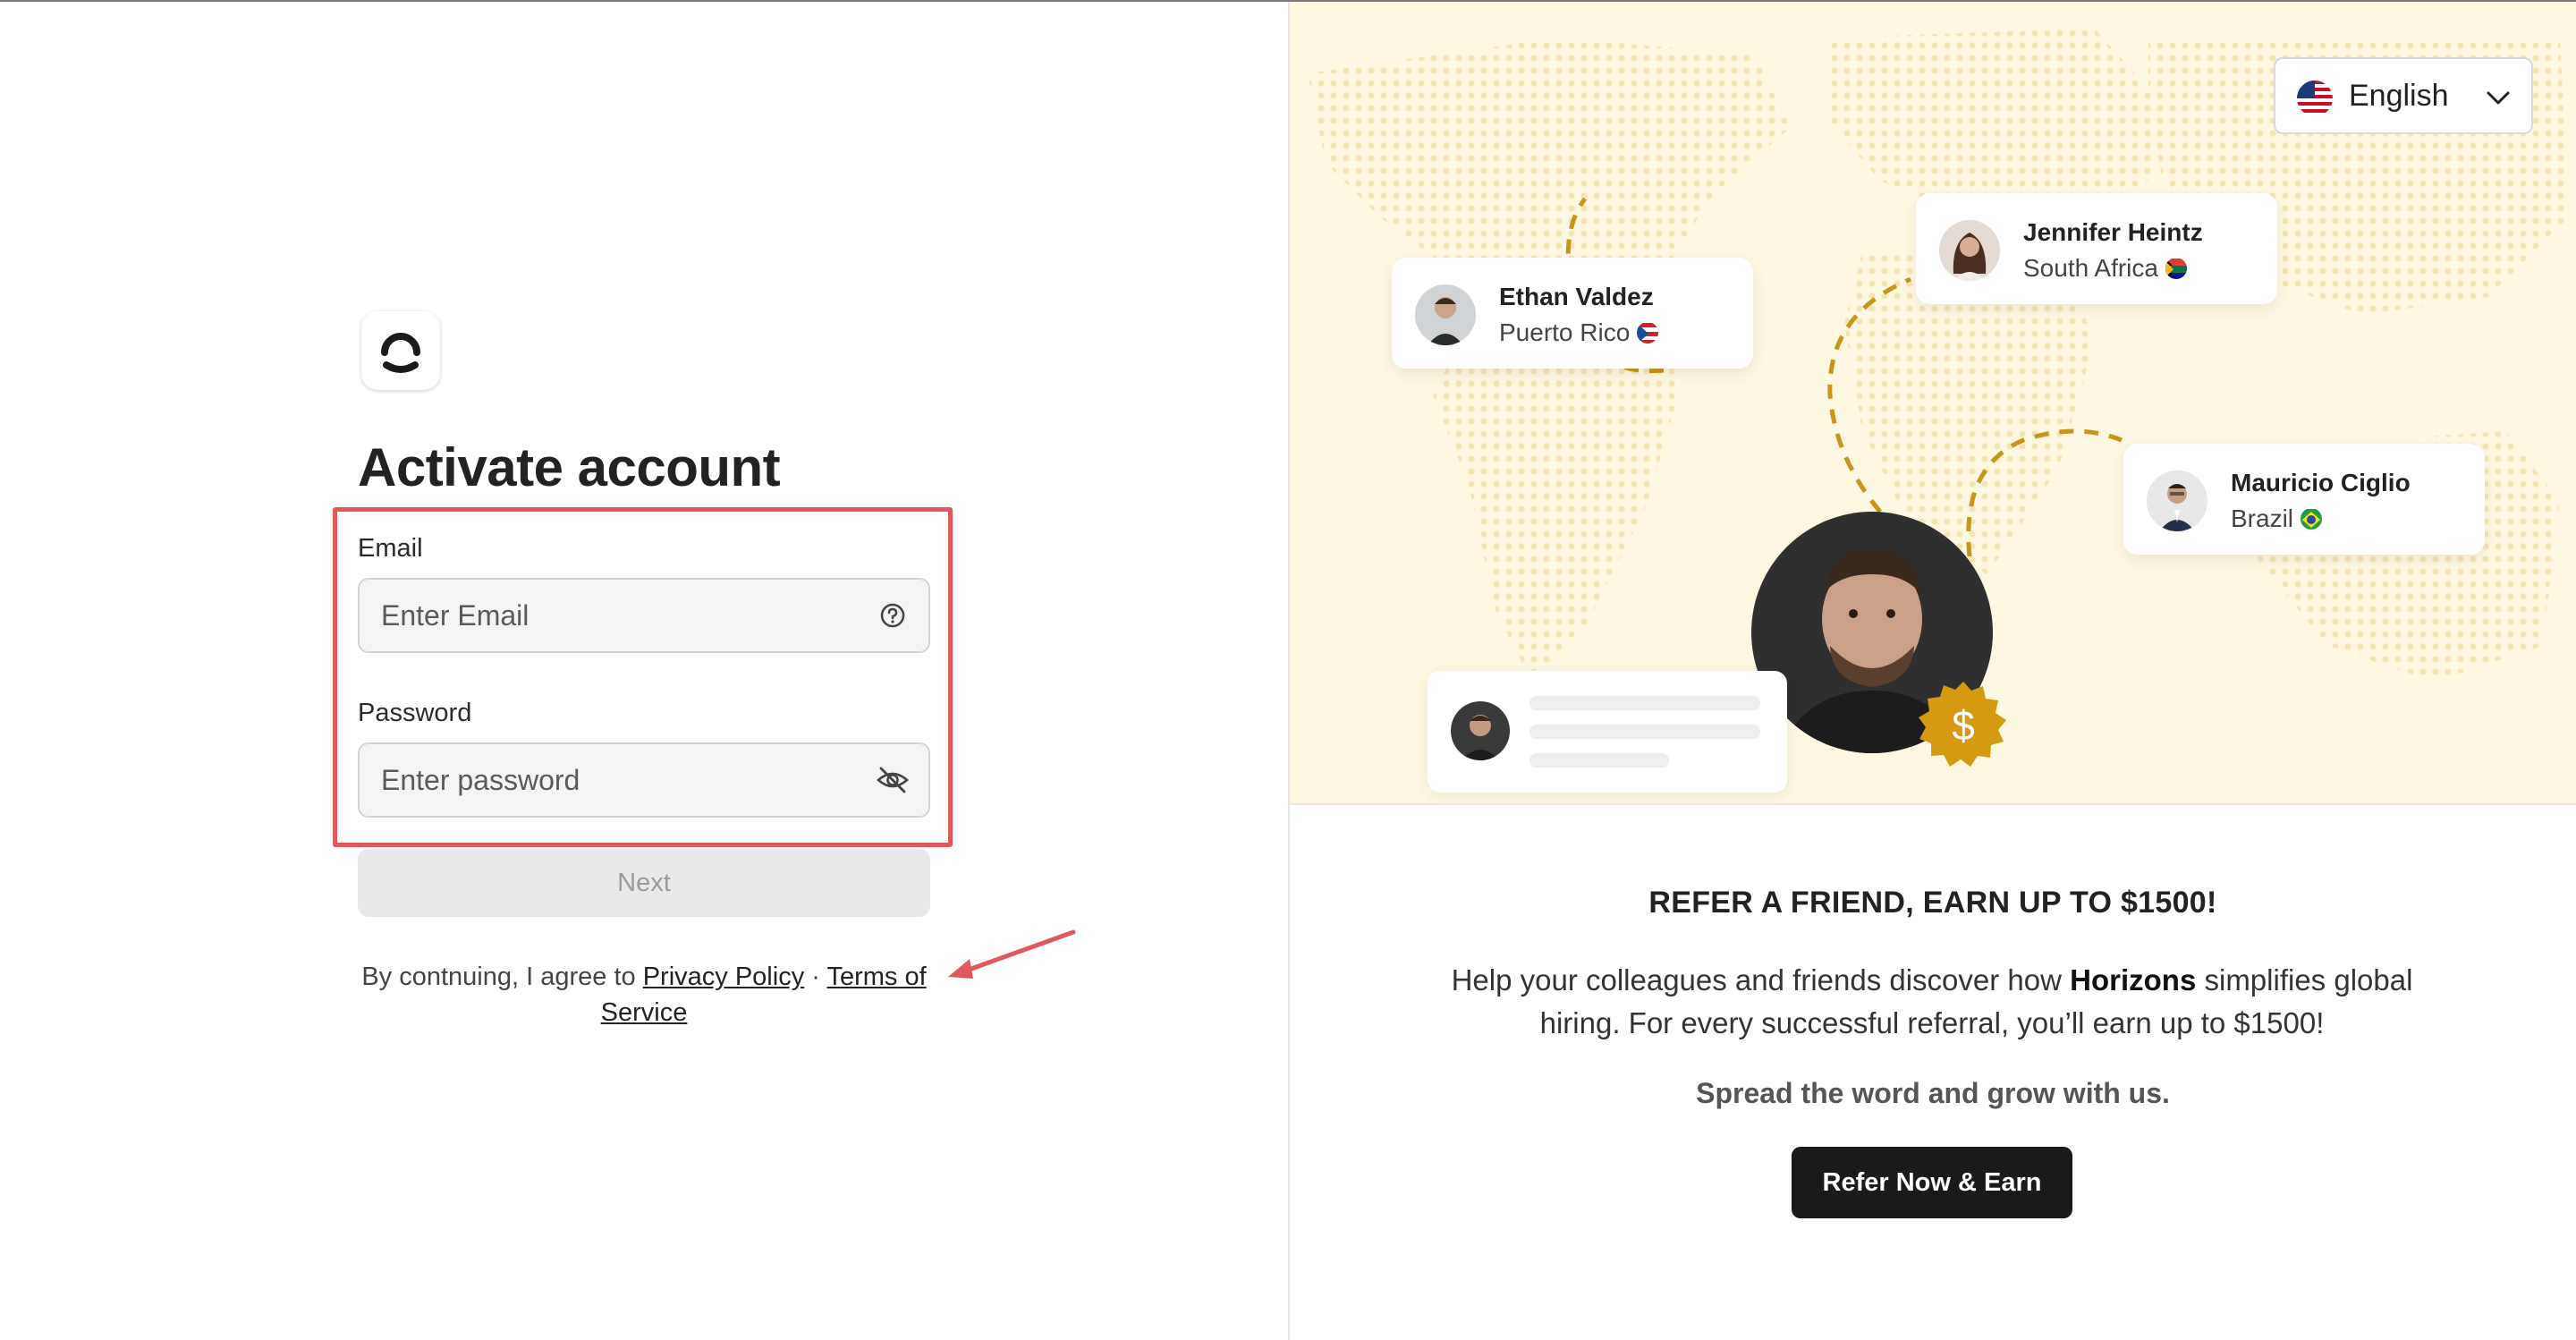  Describe the element at coordinates (390, 548) in the screenshot. I see `email-label: Email` at that location.